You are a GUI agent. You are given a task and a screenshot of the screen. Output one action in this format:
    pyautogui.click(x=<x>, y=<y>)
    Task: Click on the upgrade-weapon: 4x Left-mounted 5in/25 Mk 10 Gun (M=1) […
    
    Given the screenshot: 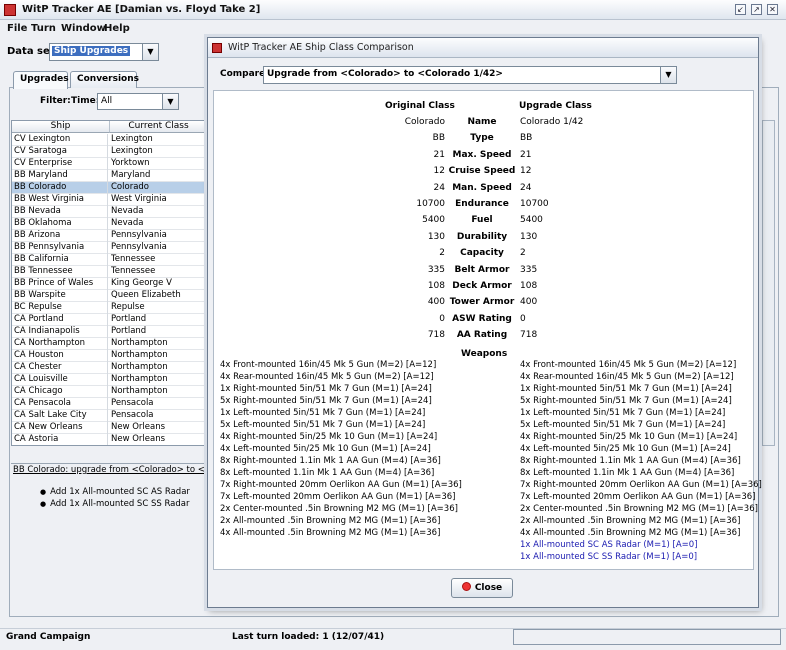 What is the action you would take?
    pyautogui.click(x=625, y=449)
    